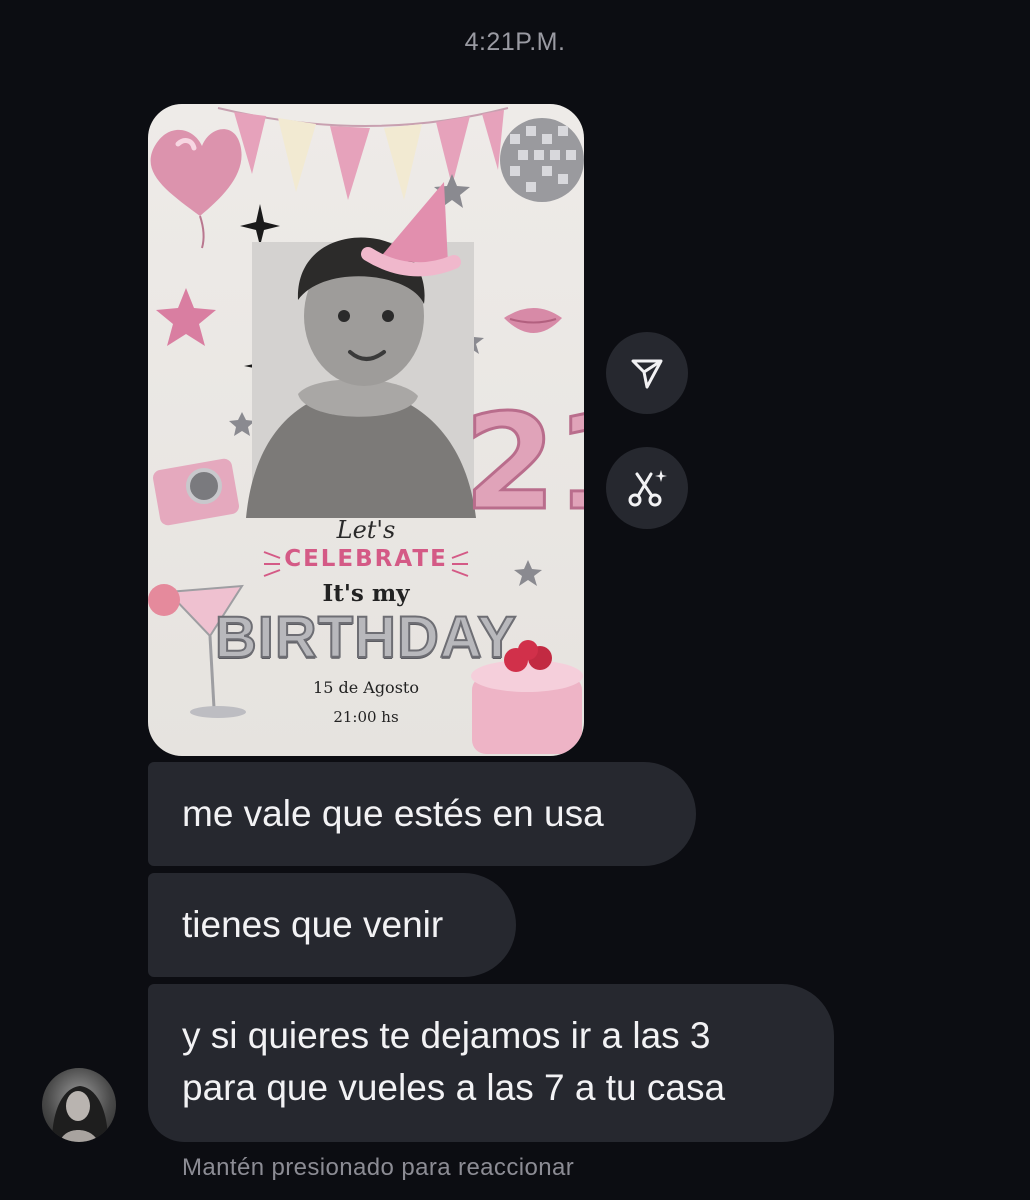 The image size is (1030, 1200). What do you see at coordinates (515, 42) in the screenshot?
I see `message-timestamp: 4:21P.M.` at bounding box center [515, 42].